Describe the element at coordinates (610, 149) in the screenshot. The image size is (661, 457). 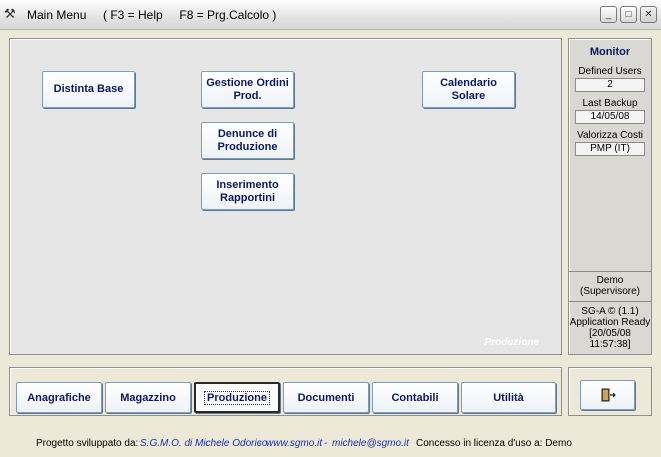
I see `valorizza-costi-value: PMP (IT)` at that location.